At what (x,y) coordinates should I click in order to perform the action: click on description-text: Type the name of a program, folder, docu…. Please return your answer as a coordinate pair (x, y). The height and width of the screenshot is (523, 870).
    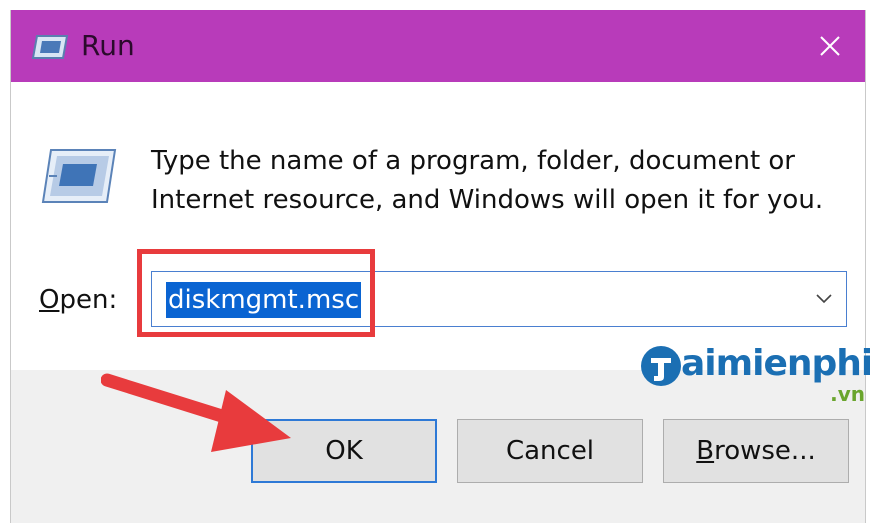
    Looking at the image, I should click on (501, 181).